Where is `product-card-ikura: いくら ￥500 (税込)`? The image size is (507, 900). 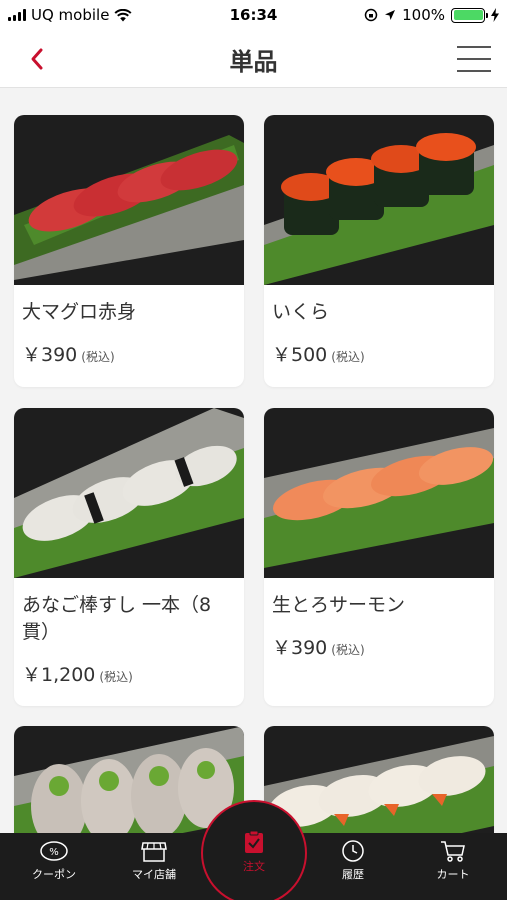
product-card-ikura: いくら ￥500 (税込) is located at coordinates (379, 251).